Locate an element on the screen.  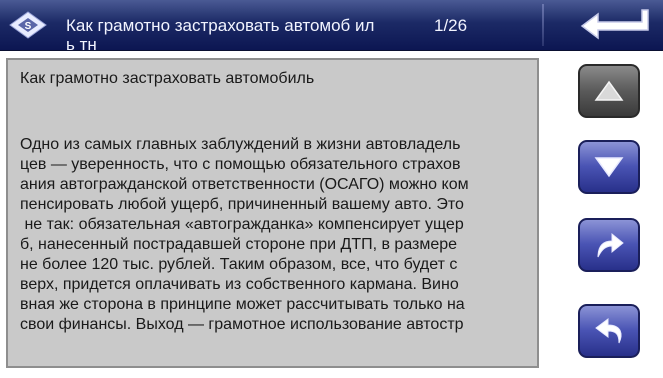
document-title: Как грамотно застраховать автомобиль is located at coordinates (167, 78).